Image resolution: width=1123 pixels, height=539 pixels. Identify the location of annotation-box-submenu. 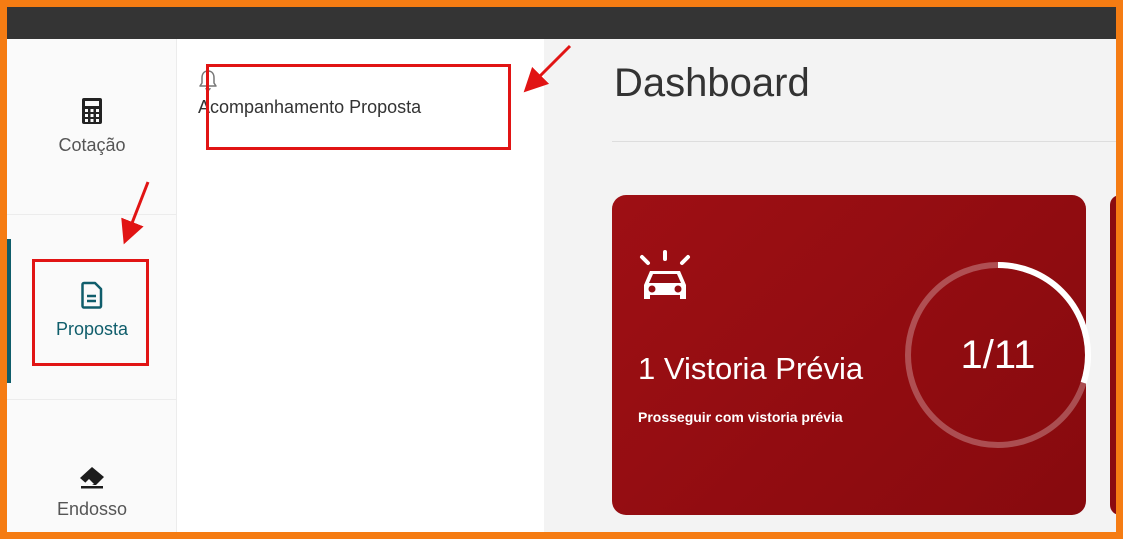
(358, 107).